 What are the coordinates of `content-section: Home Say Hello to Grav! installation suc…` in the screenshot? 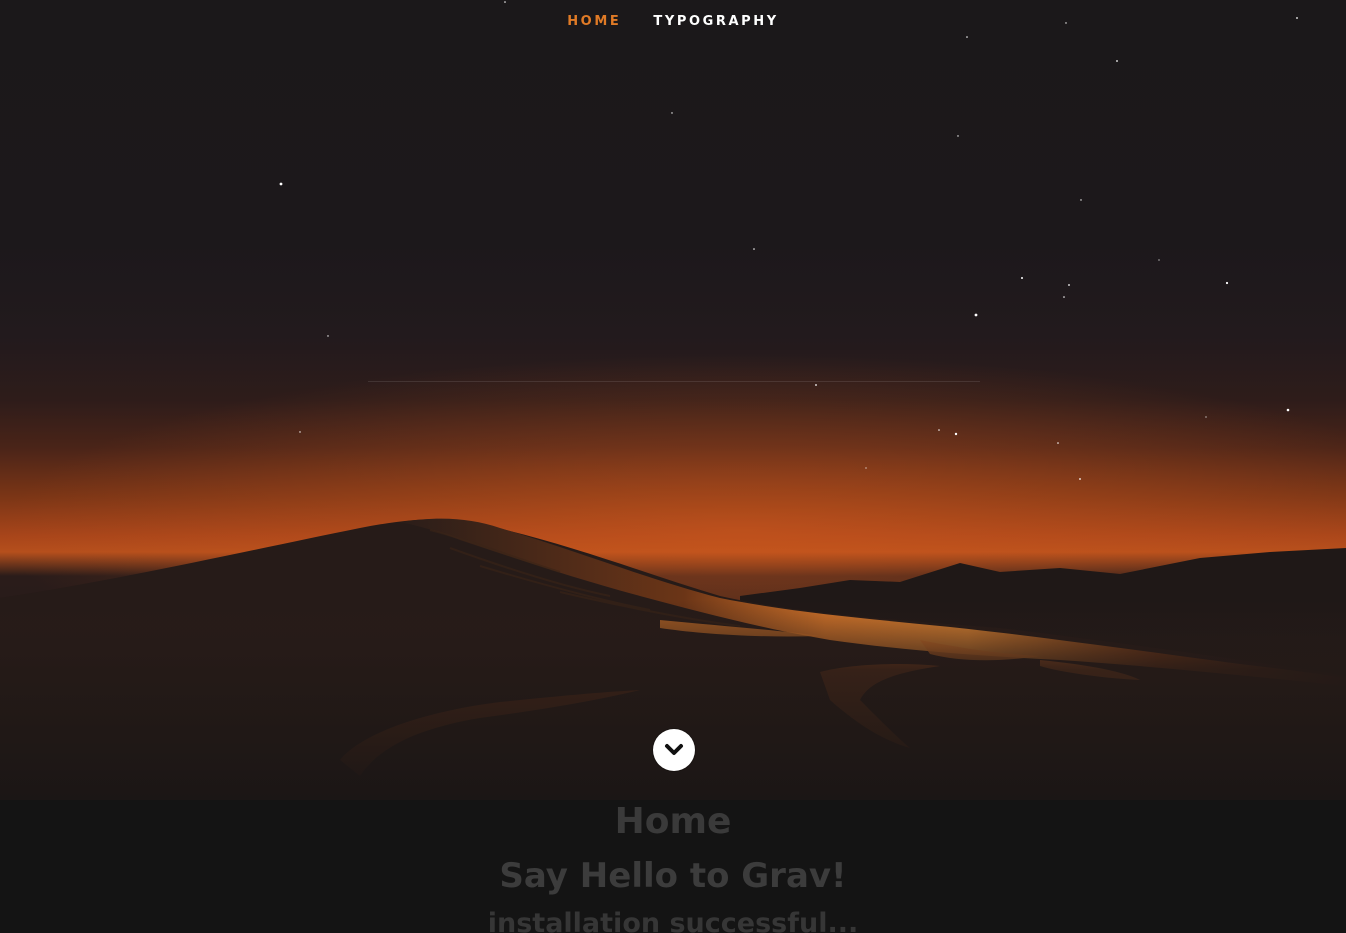 It's located at (673, 866).